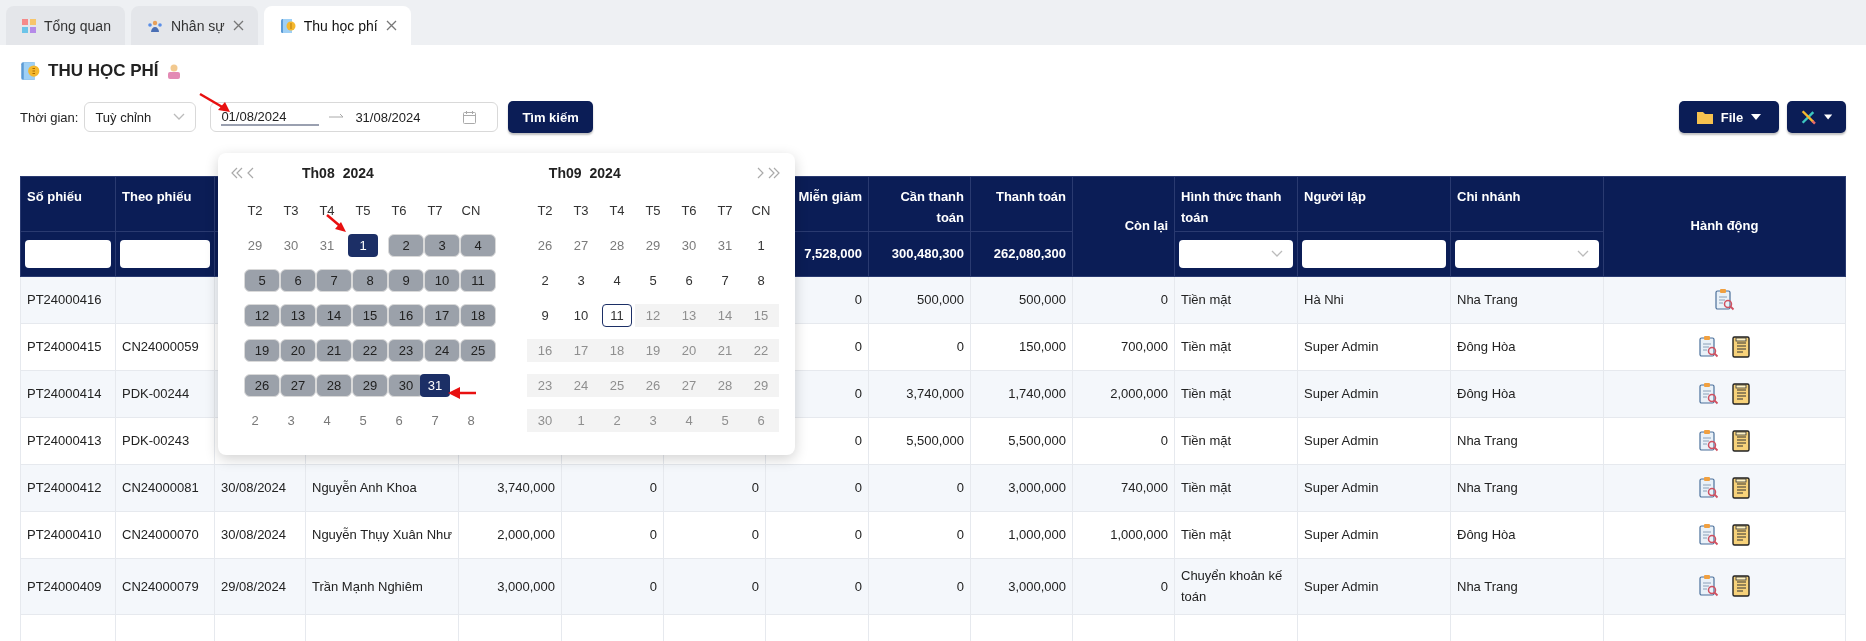 The image size is (1866, 641). Describe the element at coordinates (370, 315) in the screenshot. I see `calendar-day: 15` at that location.